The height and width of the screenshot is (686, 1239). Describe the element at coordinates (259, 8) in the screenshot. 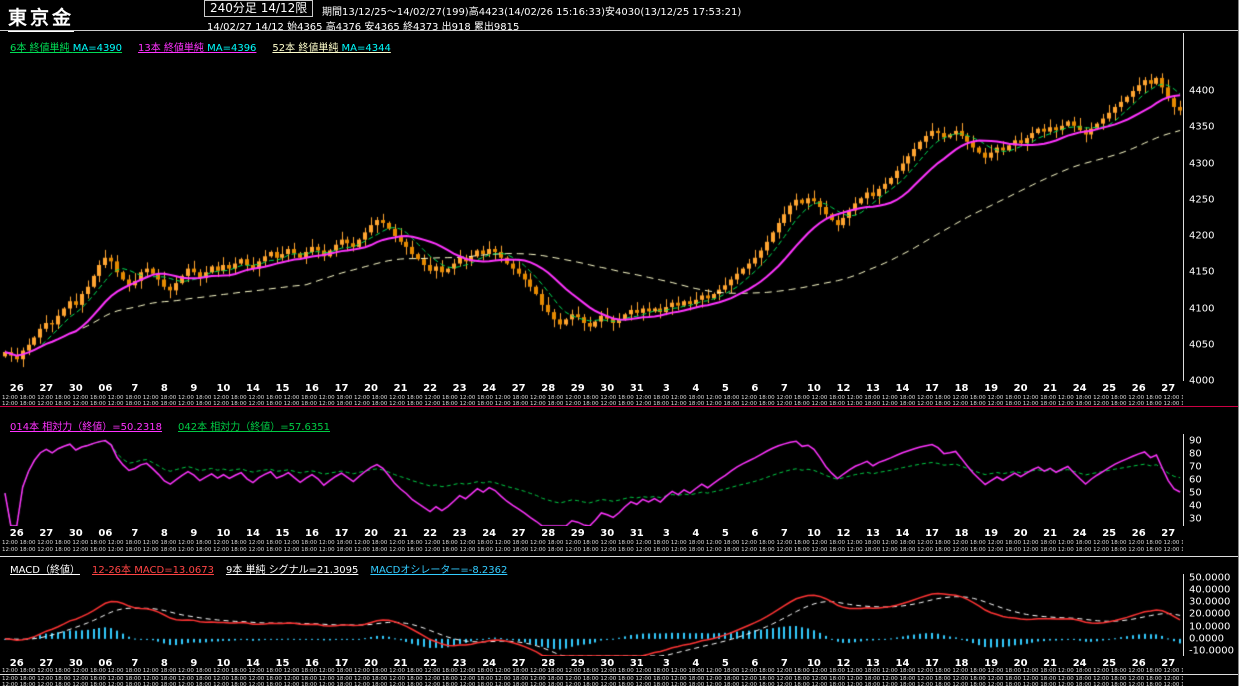

I see `timeframe-contract-box: 240分足 14/12限` at that location.